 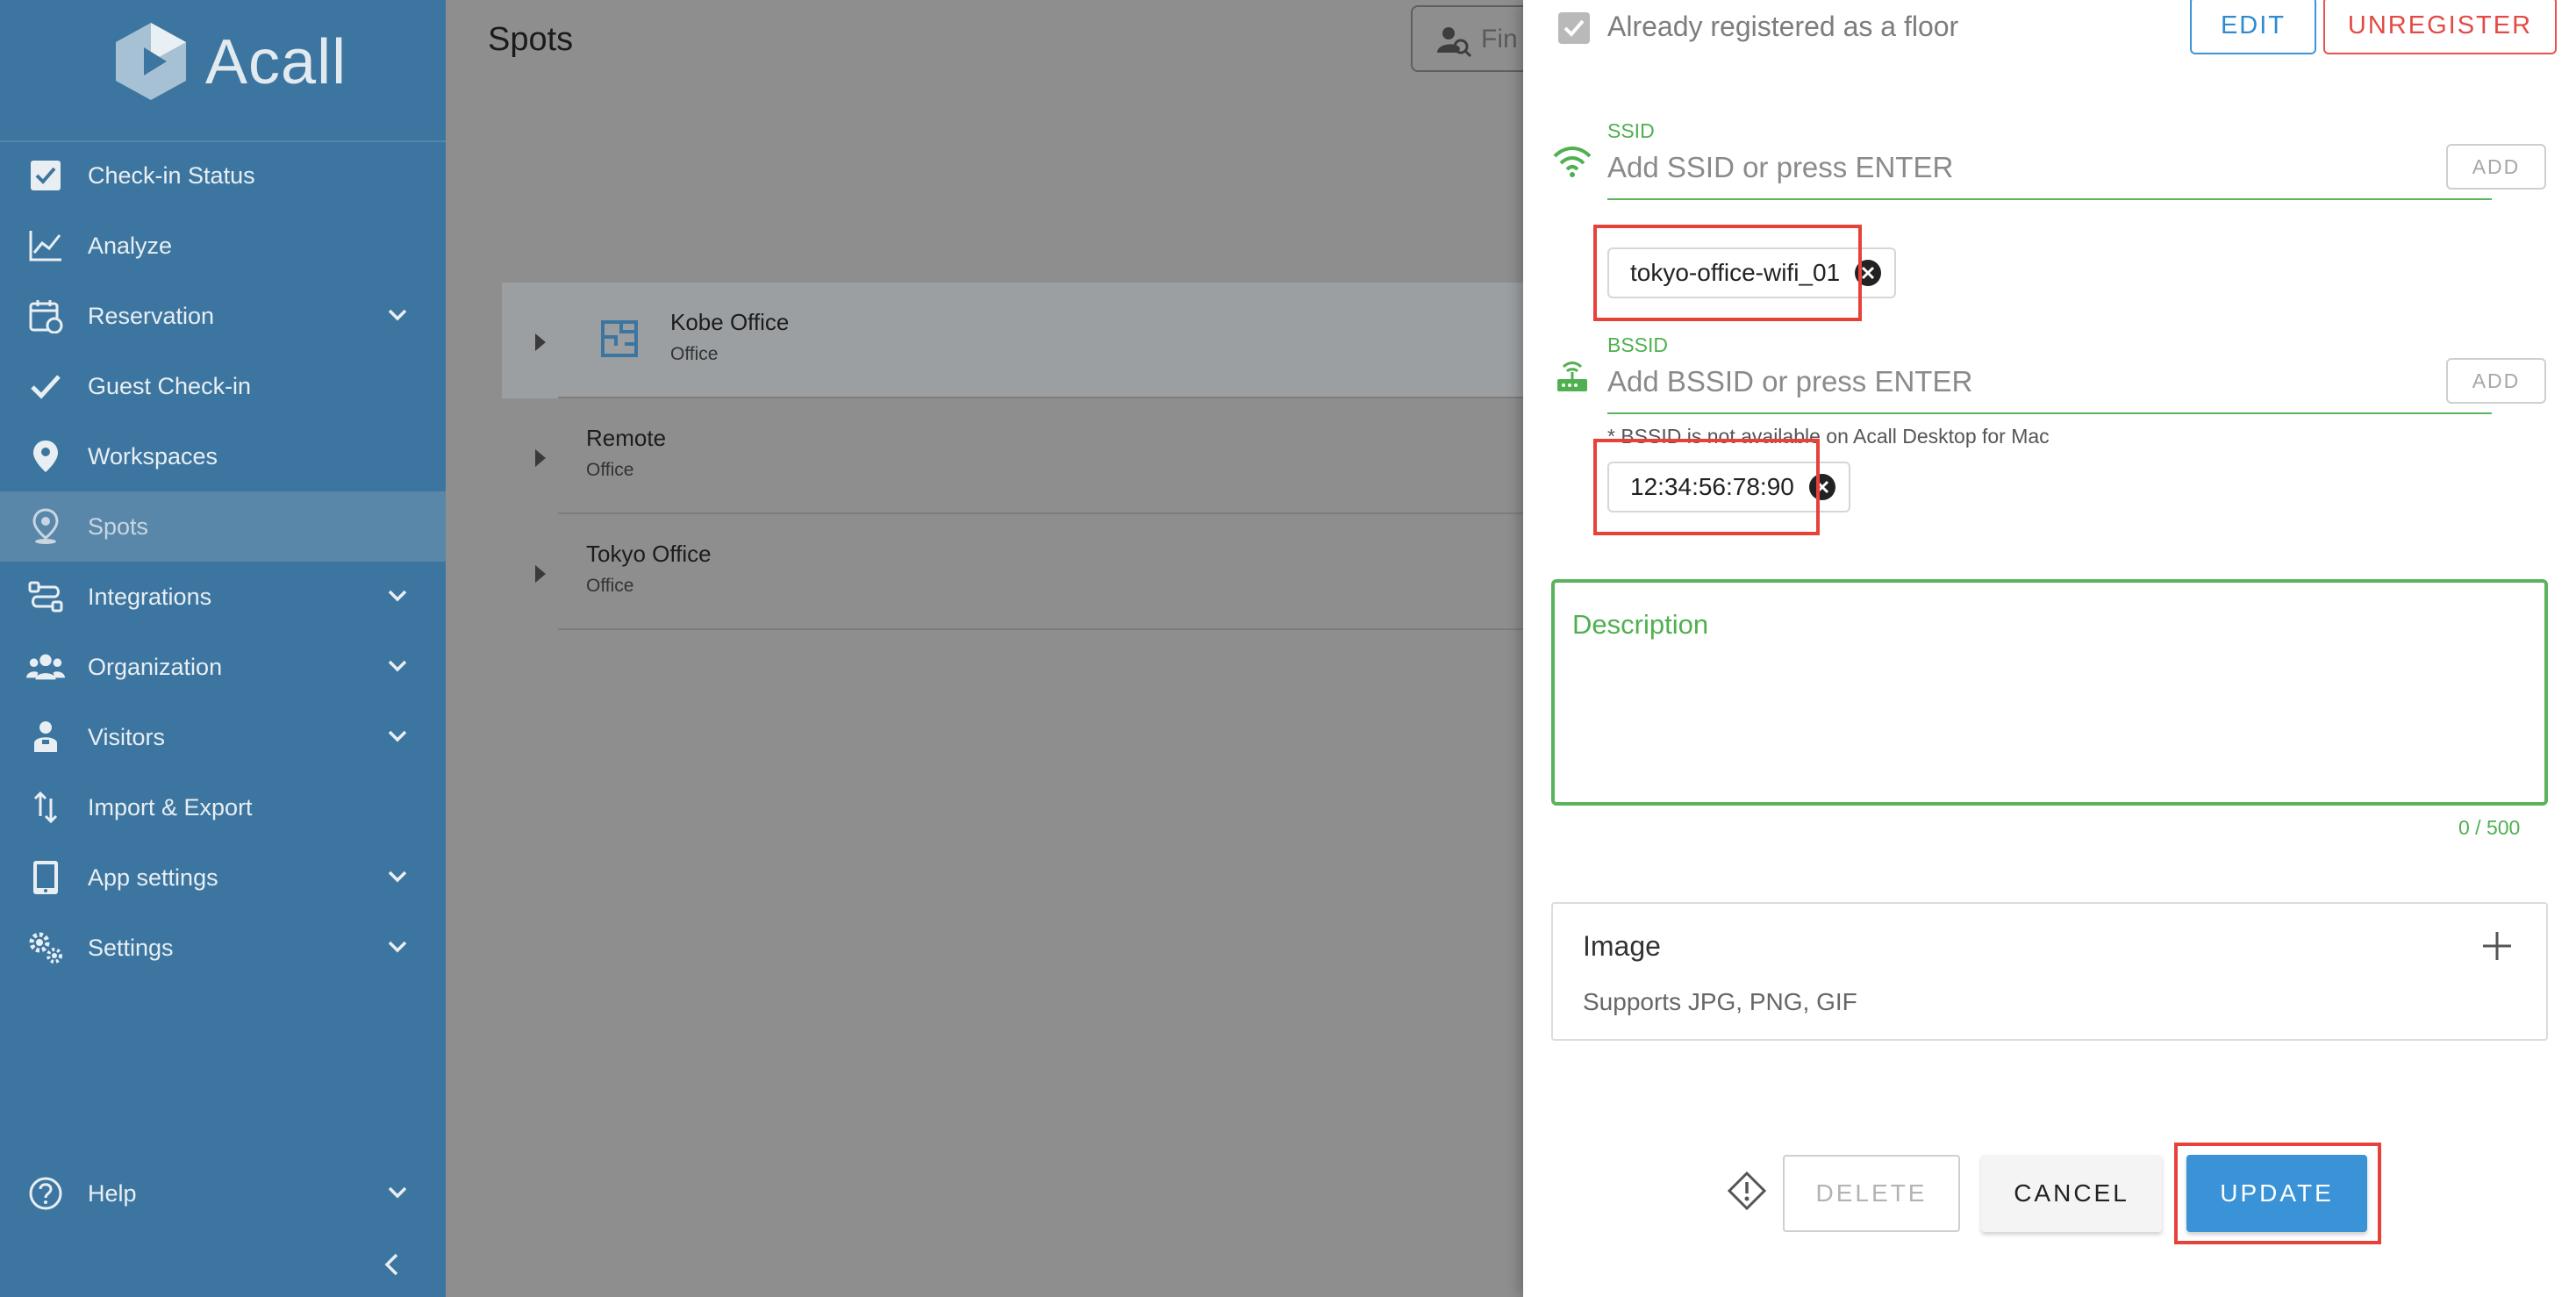 What do you see at coordinates (2046, 382) in the screenshot?
I see `bssid-input` at bounding box center [2046, 382].